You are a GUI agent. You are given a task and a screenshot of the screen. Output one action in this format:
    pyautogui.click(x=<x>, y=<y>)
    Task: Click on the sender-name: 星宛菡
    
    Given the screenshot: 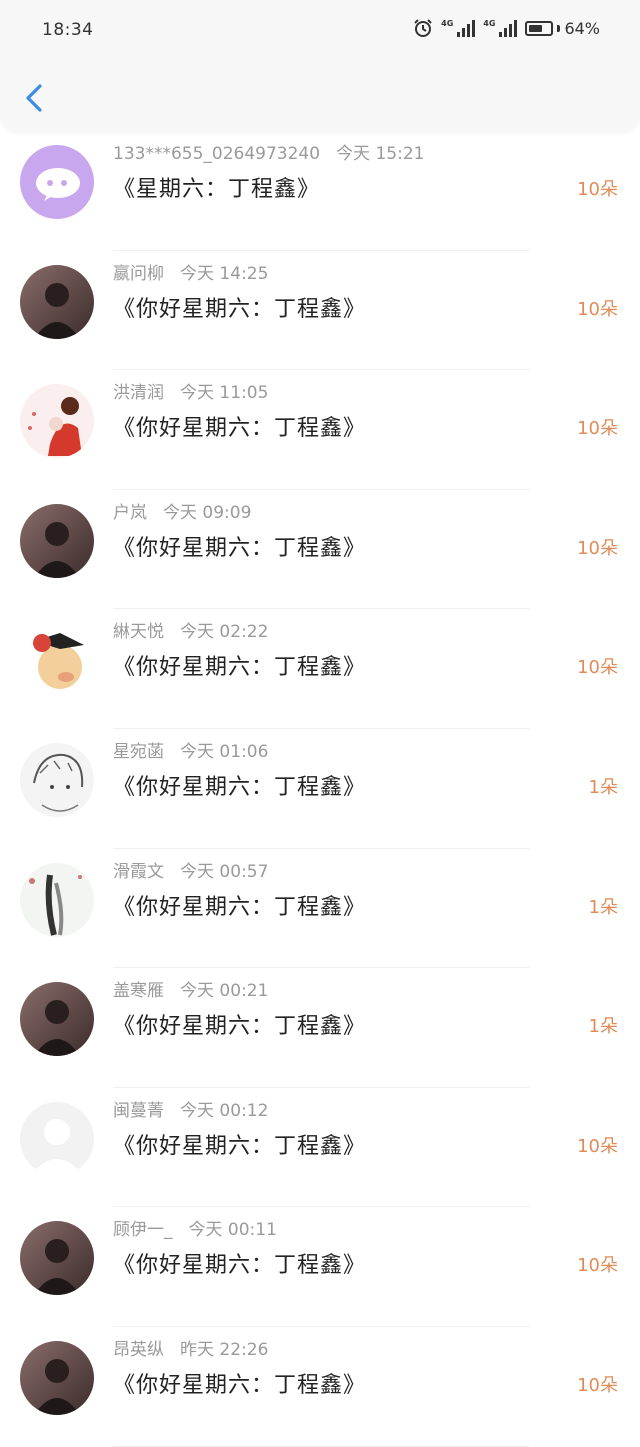 What is the action you would take?
    pyautogui.click(x=138, y=751)
    